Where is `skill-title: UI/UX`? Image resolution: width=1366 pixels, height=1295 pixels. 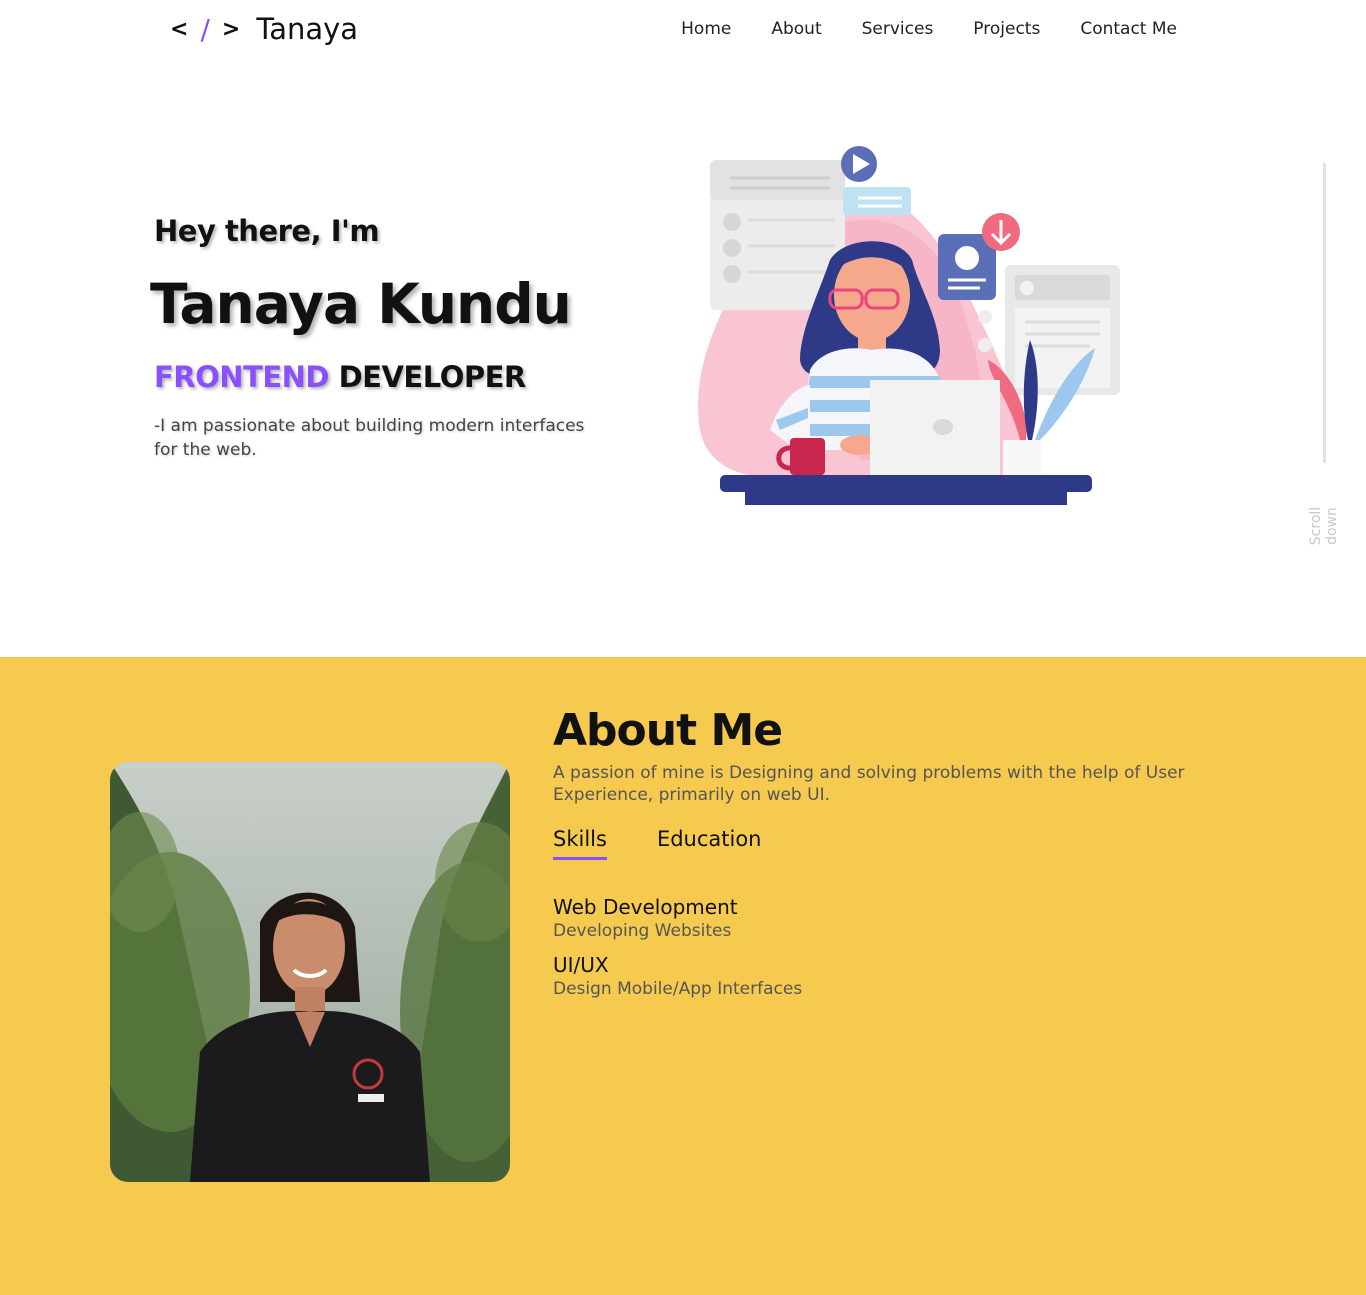
skill-title: UI/UX is located at coordinates (581, 965).